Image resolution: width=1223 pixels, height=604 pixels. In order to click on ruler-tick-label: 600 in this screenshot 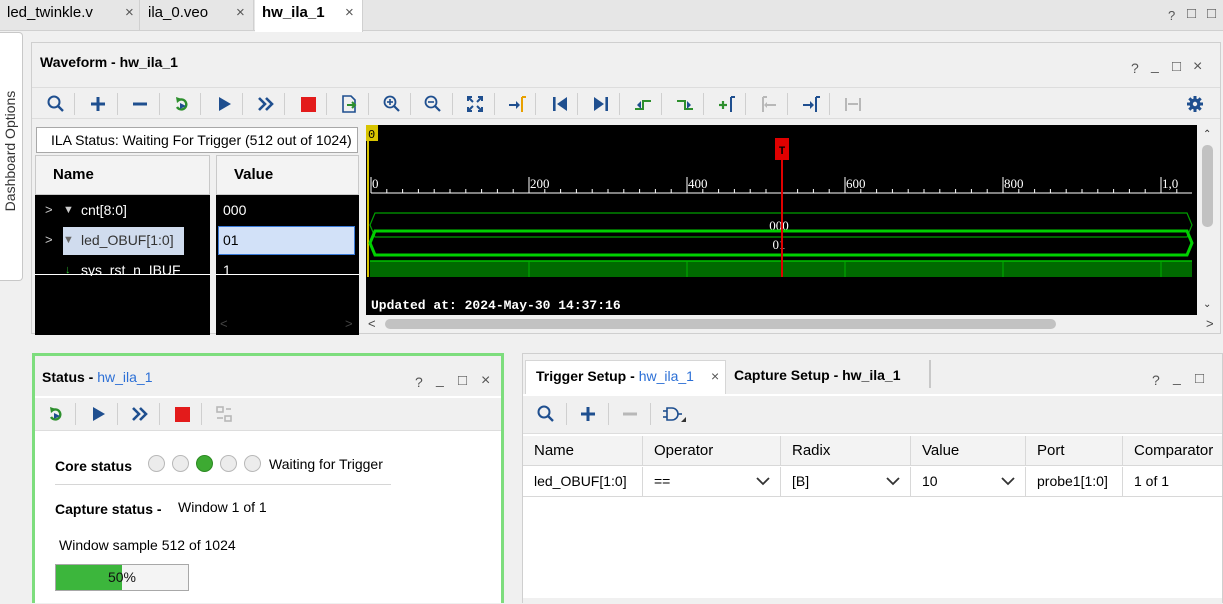, I will do `click(856, 183)`.